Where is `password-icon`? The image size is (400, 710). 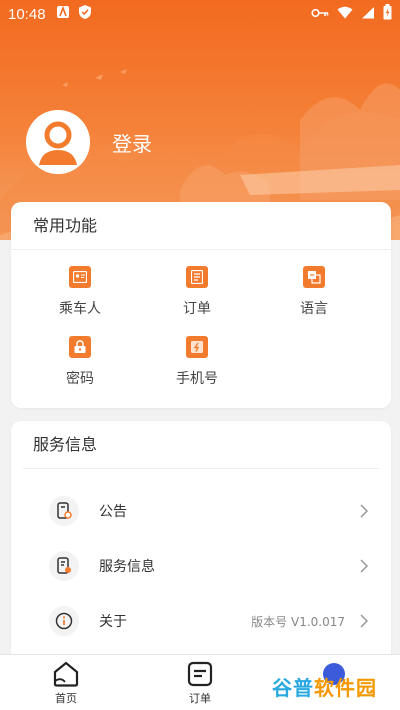
password-icon is located at coordinates (80, 347).